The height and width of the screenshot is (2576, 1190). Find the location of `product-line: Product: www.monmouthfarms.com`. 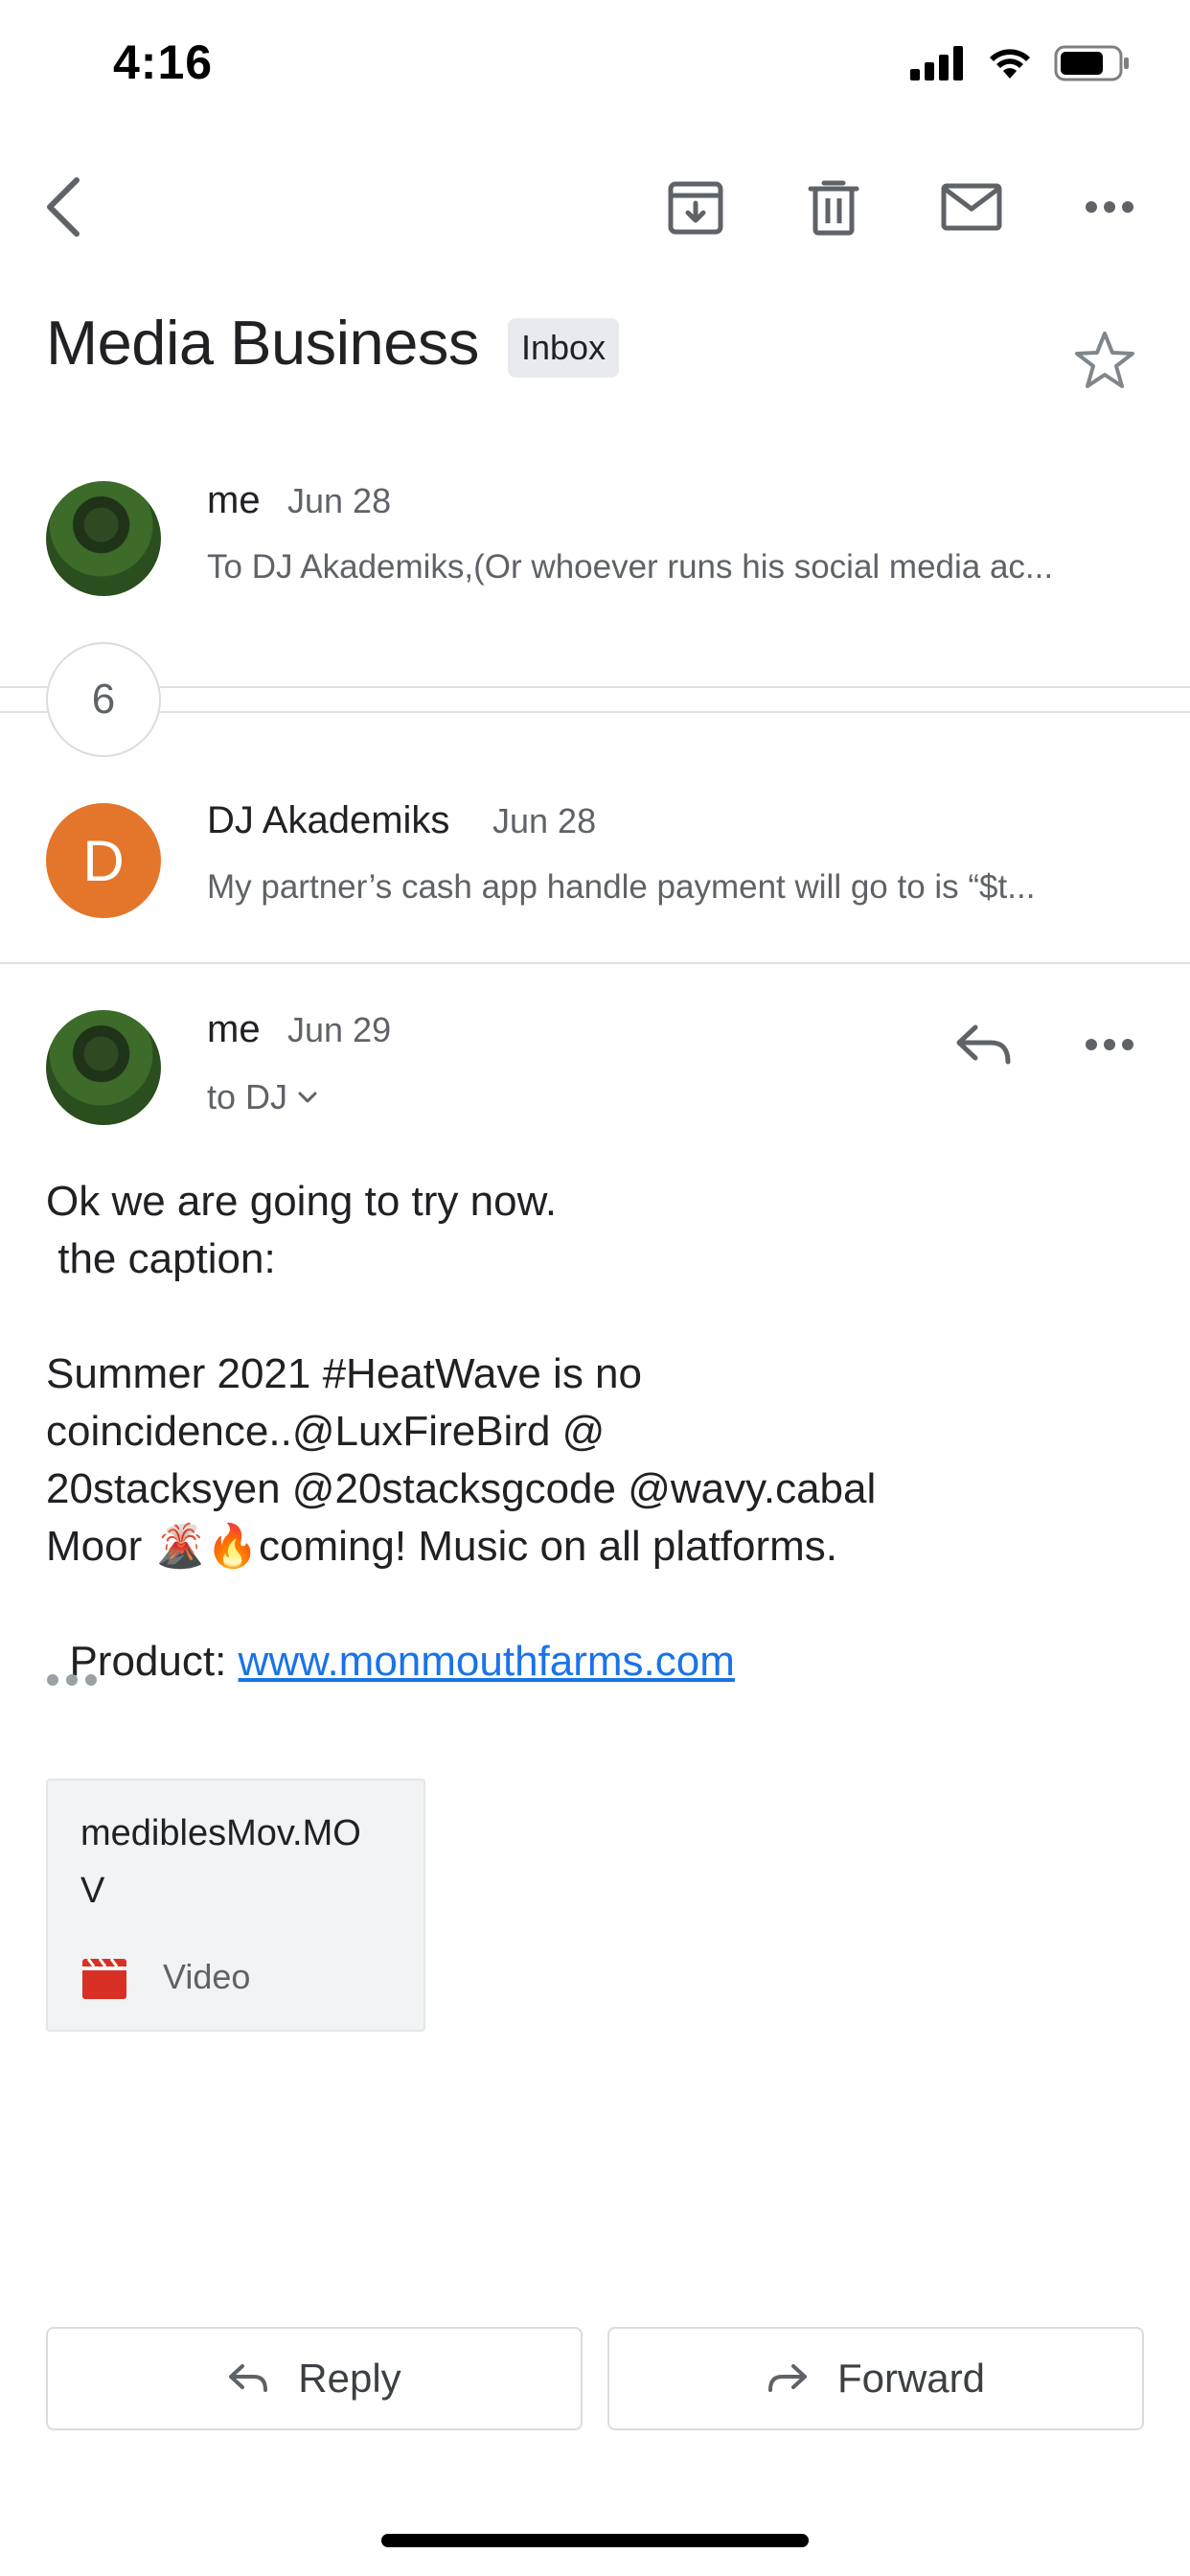

product-line: Product: www.monmouthfarms.com is located at coordinates (390, 1633).